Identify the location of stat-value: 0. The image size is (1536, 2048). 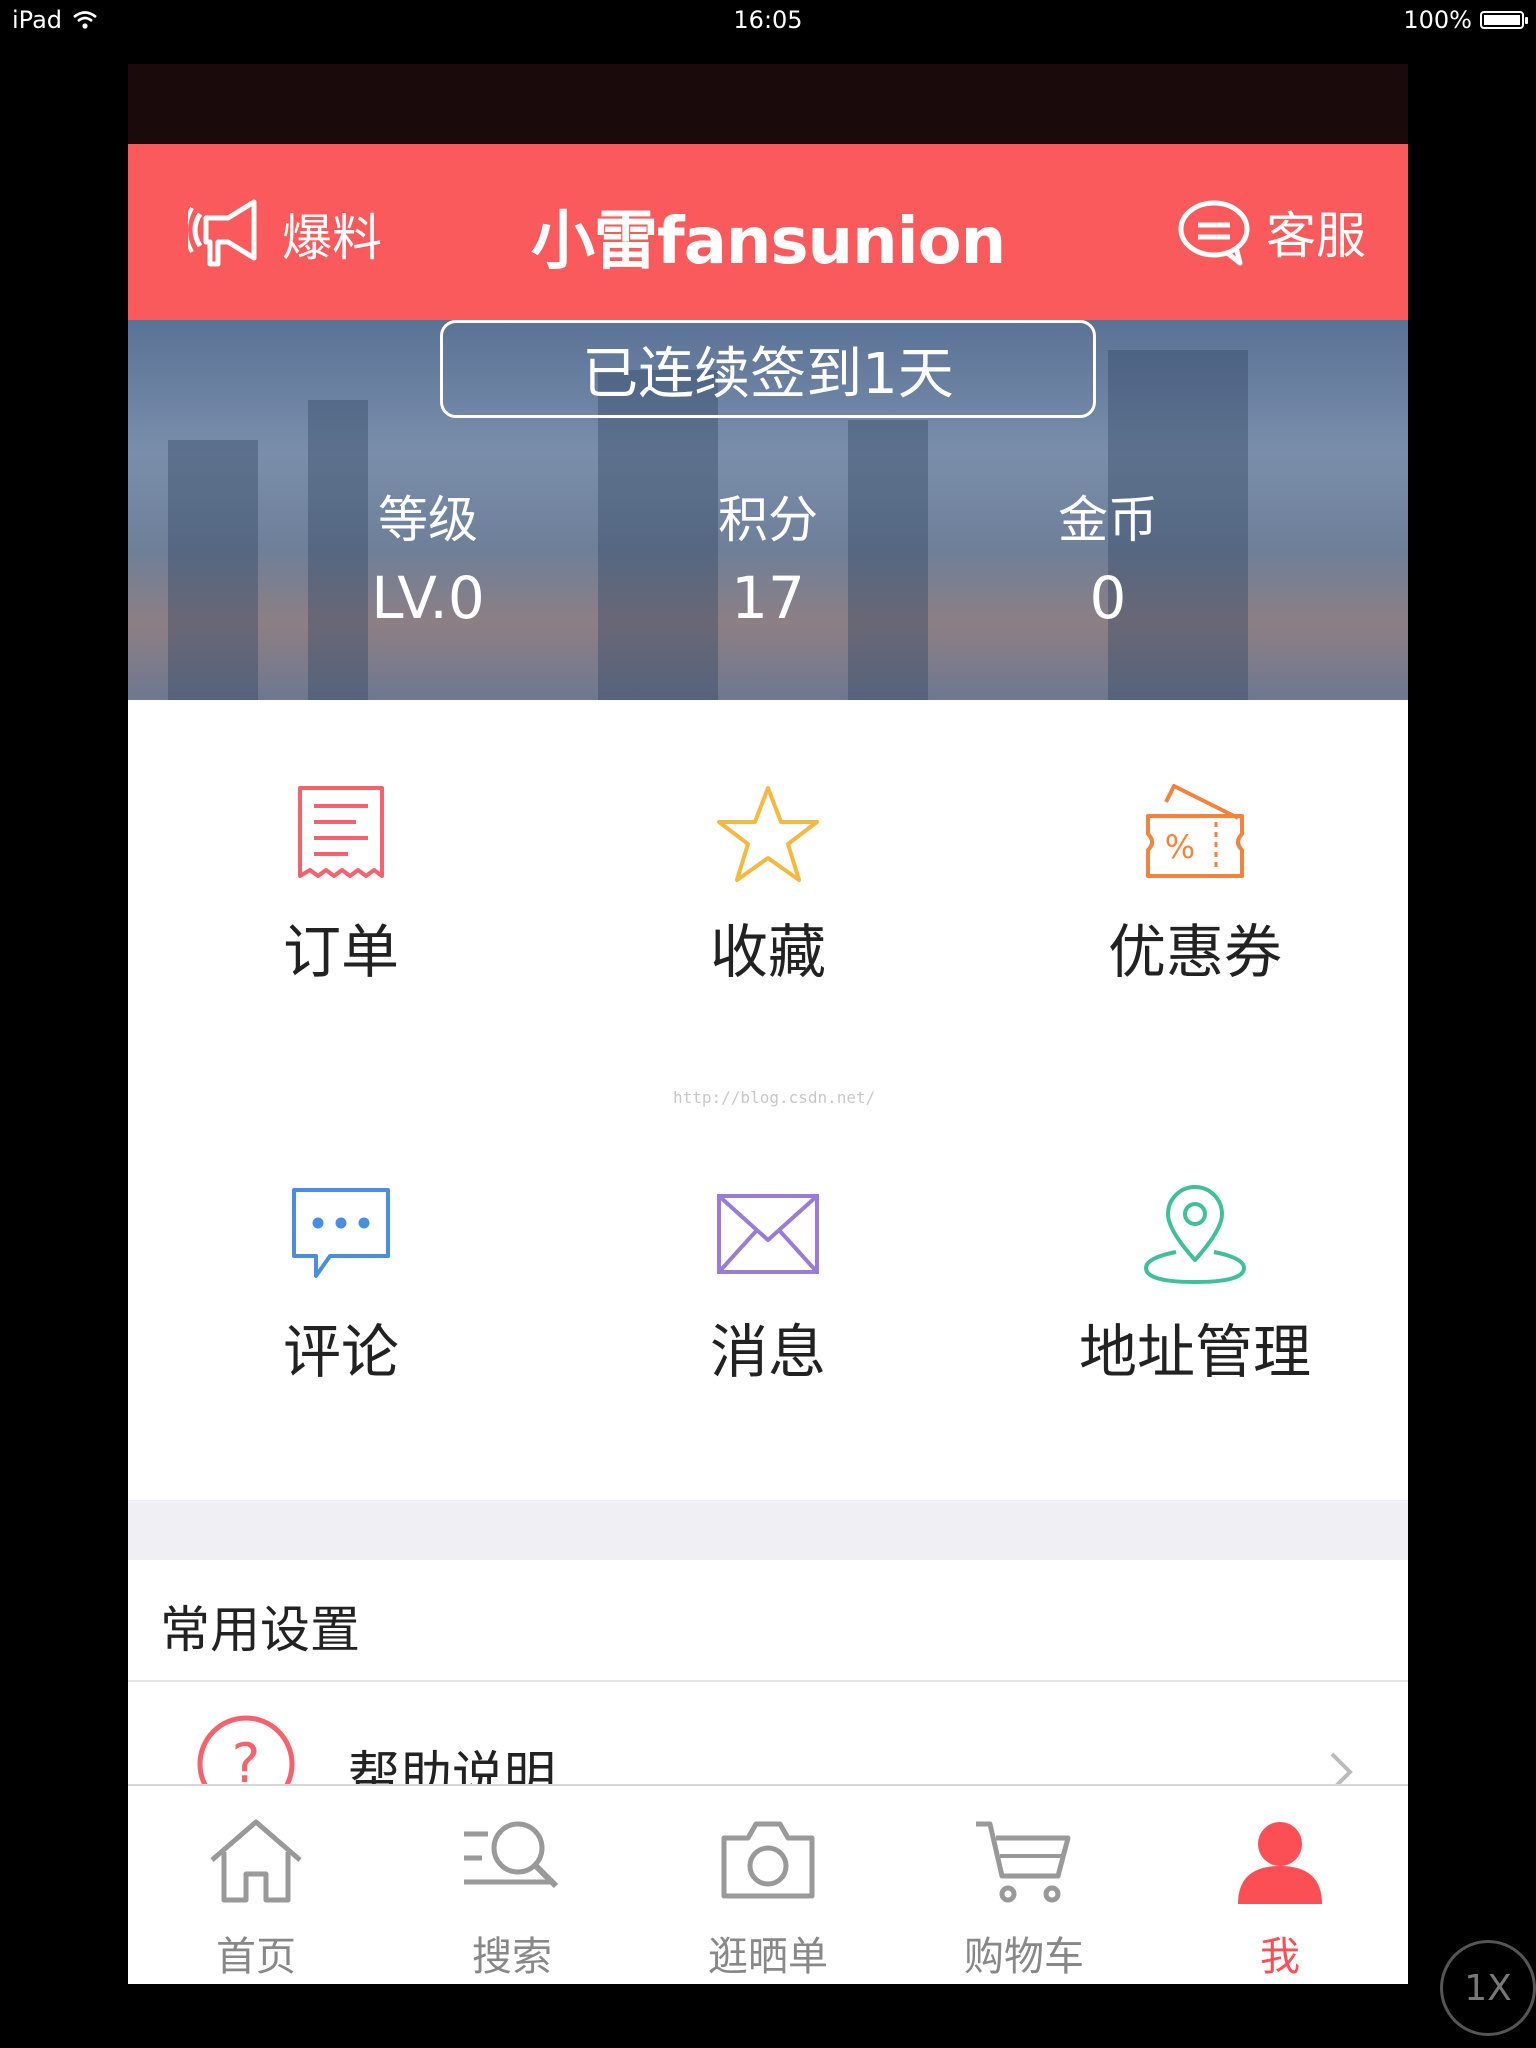
(1108, 598).